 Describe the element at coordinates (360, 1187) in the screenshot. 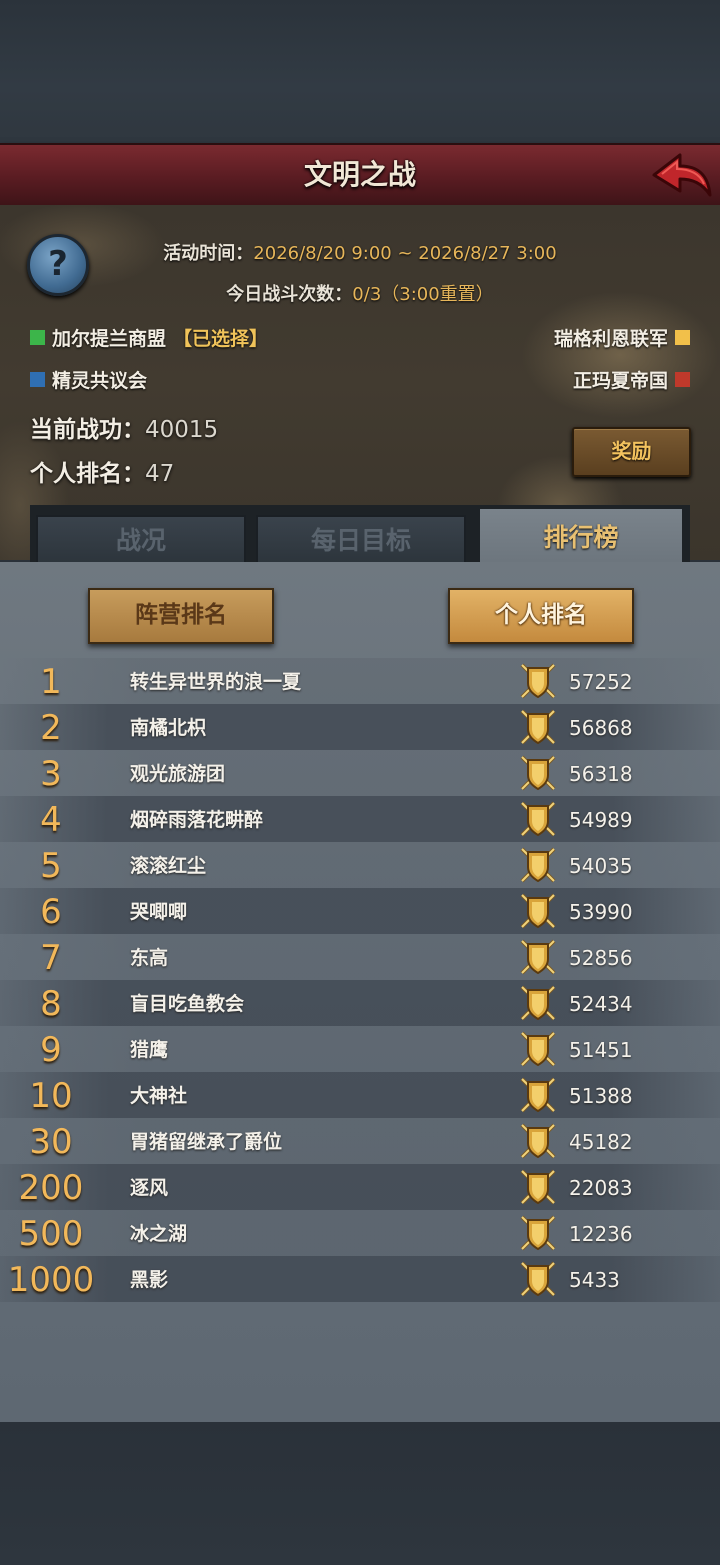

I see `ranking-row: 200 逐风 22083` at that location.